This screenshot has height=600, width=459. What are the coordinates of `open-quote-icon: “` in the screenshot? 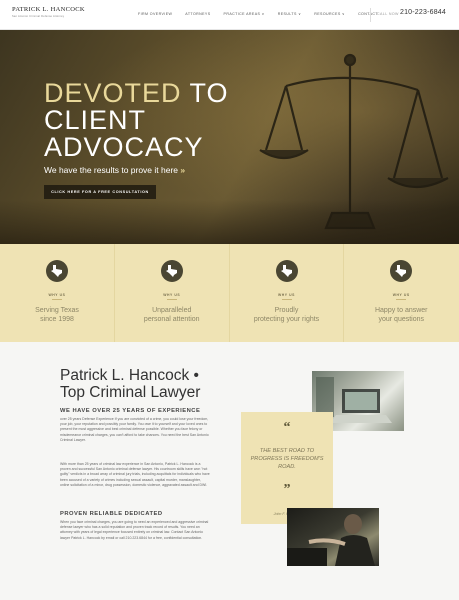 It's located at (287, 427).